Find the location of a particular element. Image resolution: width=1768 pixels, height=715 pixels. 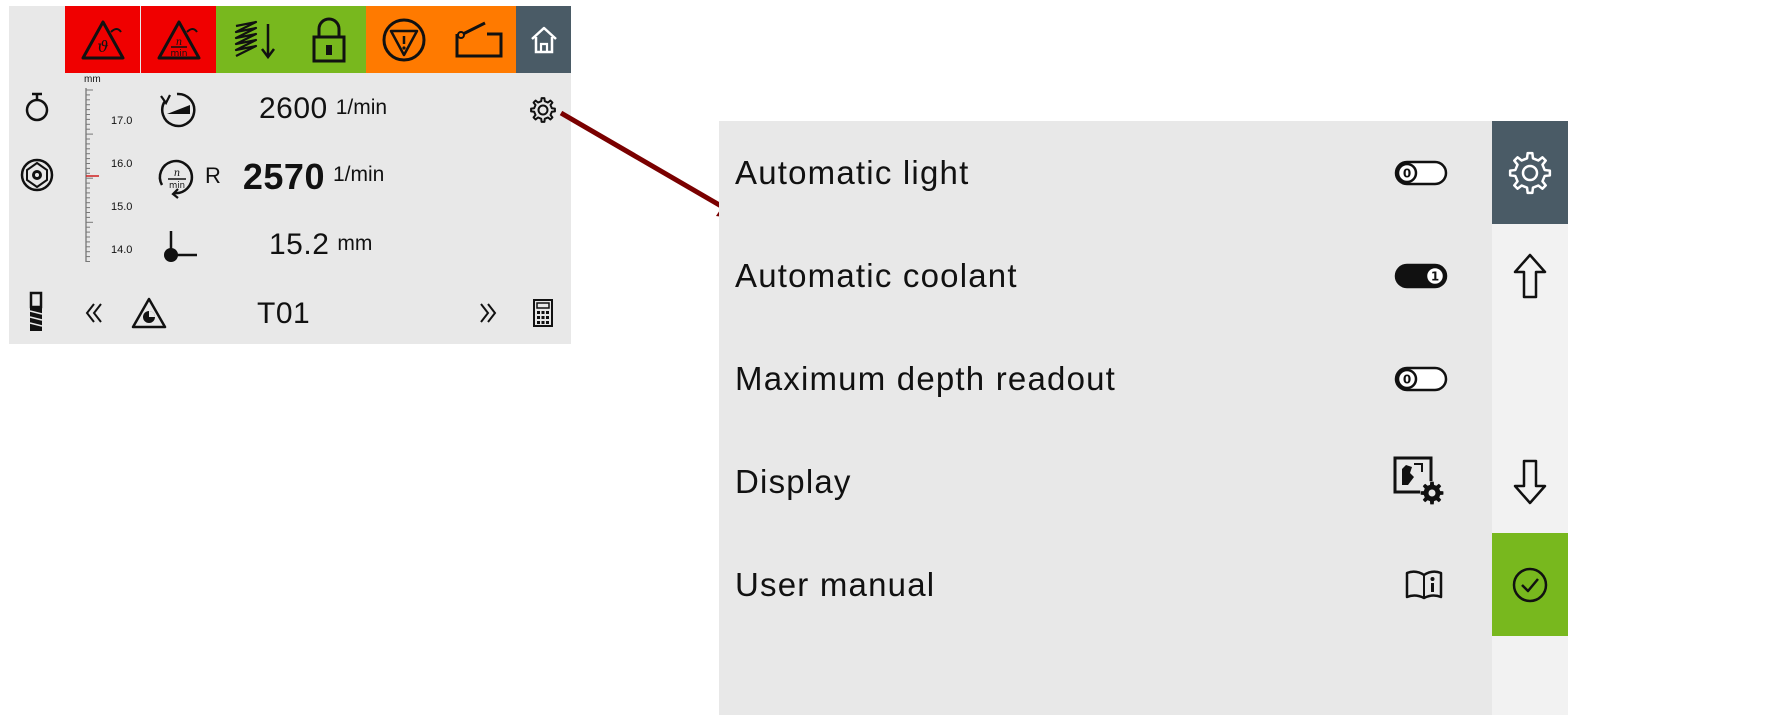

setting-label: Automatic light is located at coordinates (852, 172).